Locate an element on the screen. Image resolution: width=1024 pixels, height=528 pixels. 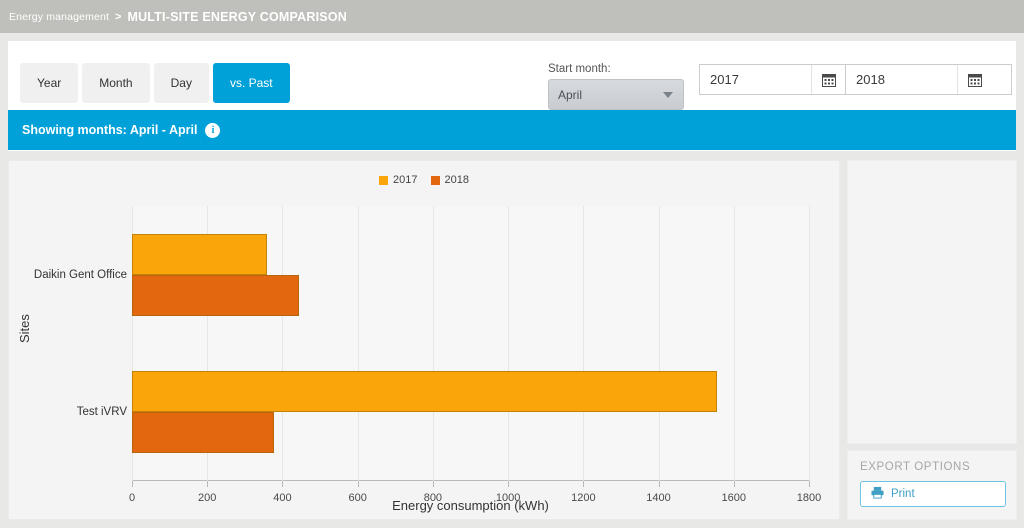
x-axis-line is located at coordinates (470, 480).